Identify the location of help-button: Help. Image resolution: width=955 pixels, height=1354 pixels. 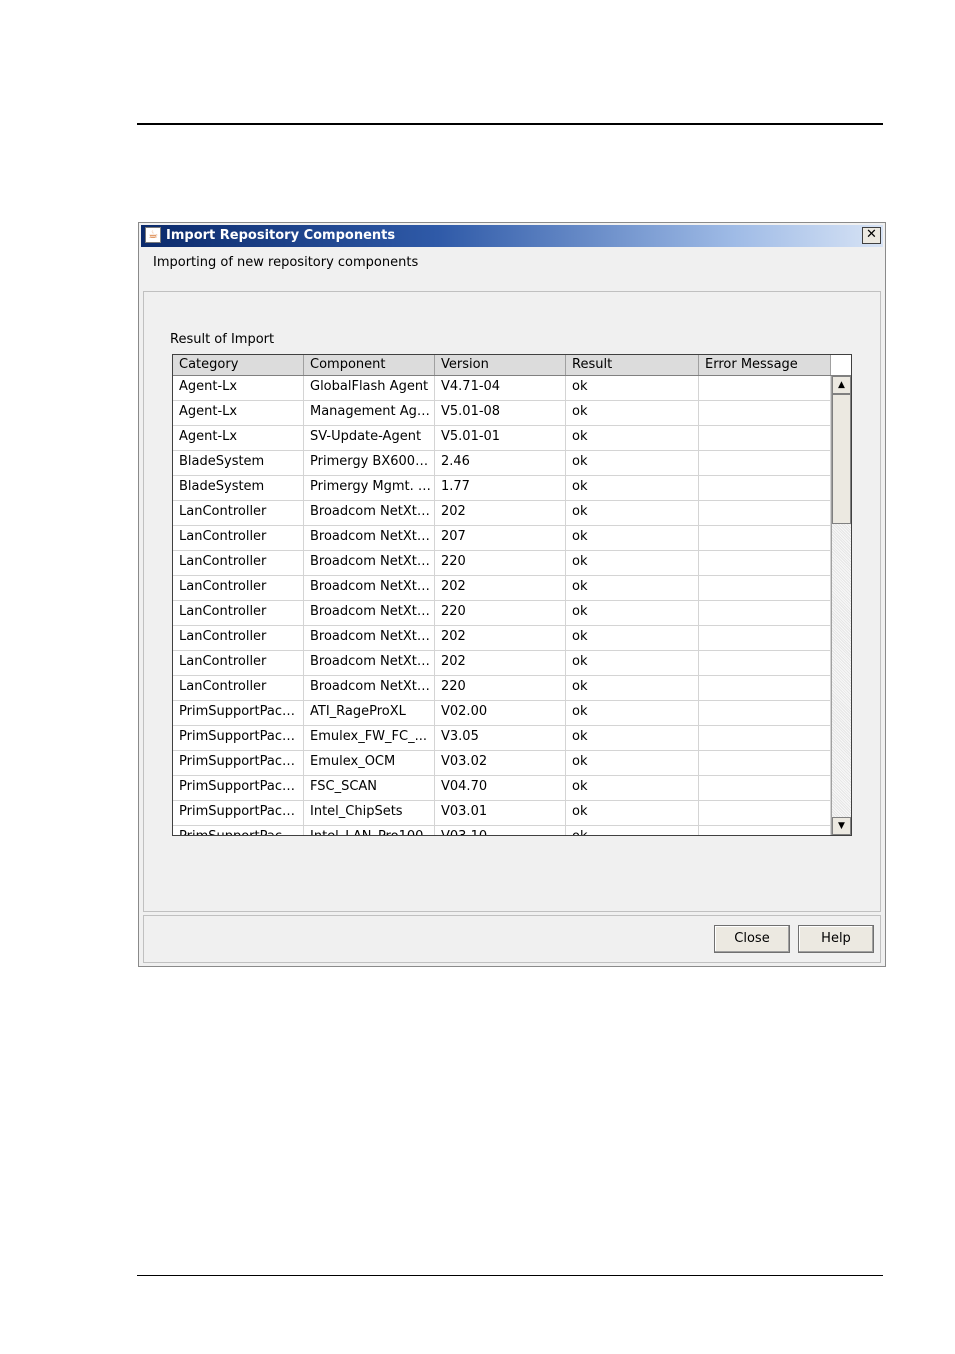
(836, 939).